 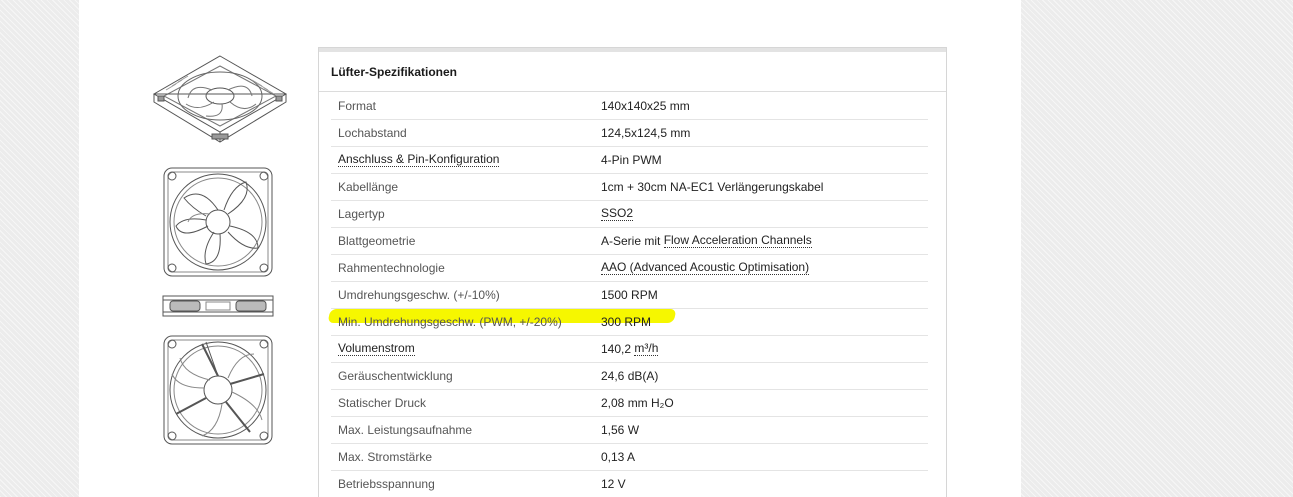 I want to click on spec-value: 124,5x124,5 mm, so click(x=646, y=133).